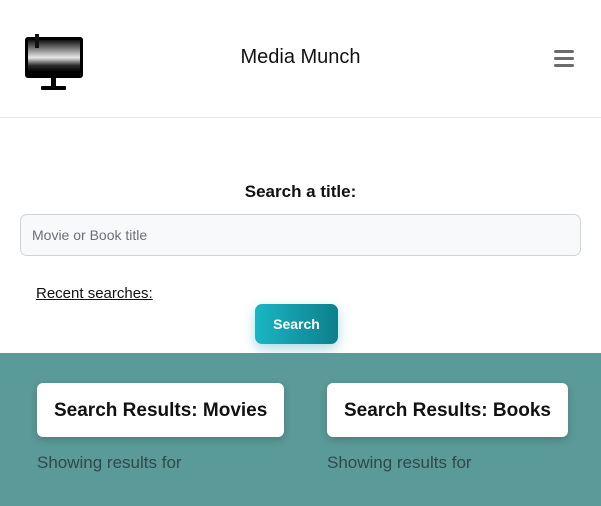 This screenshot has width=601, height=506. What do you see at coordinates (300, 191) in the screenshot?
I see `search-label: Search a title:` at bounding box center [300, 191].